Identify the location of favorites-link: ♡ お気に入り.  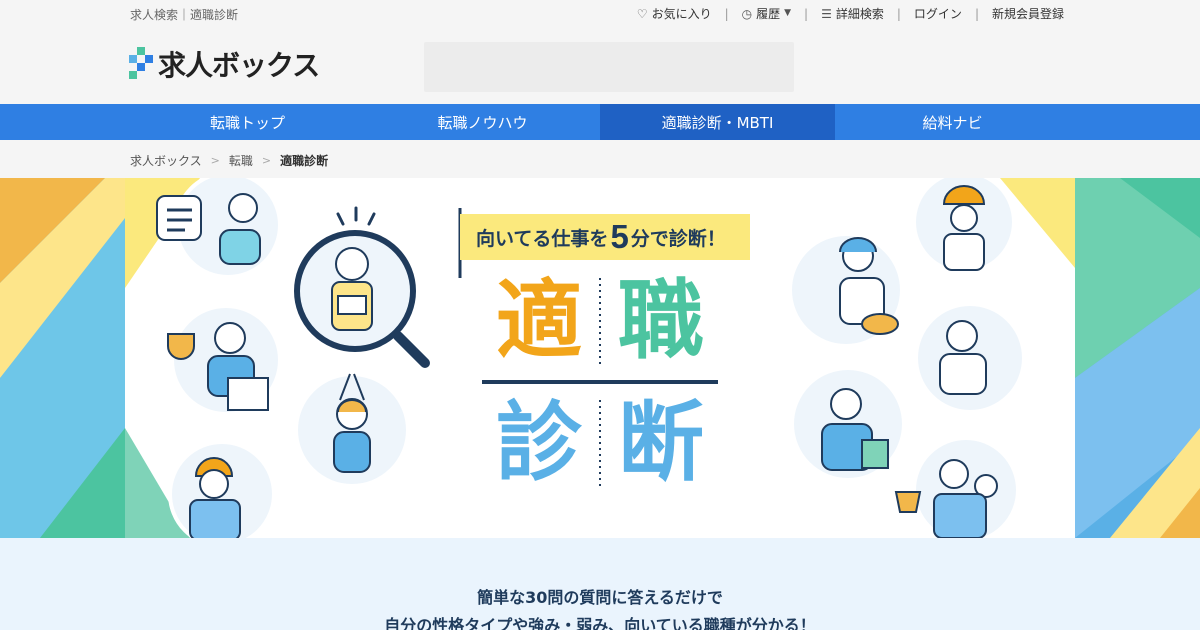
(674, 13).